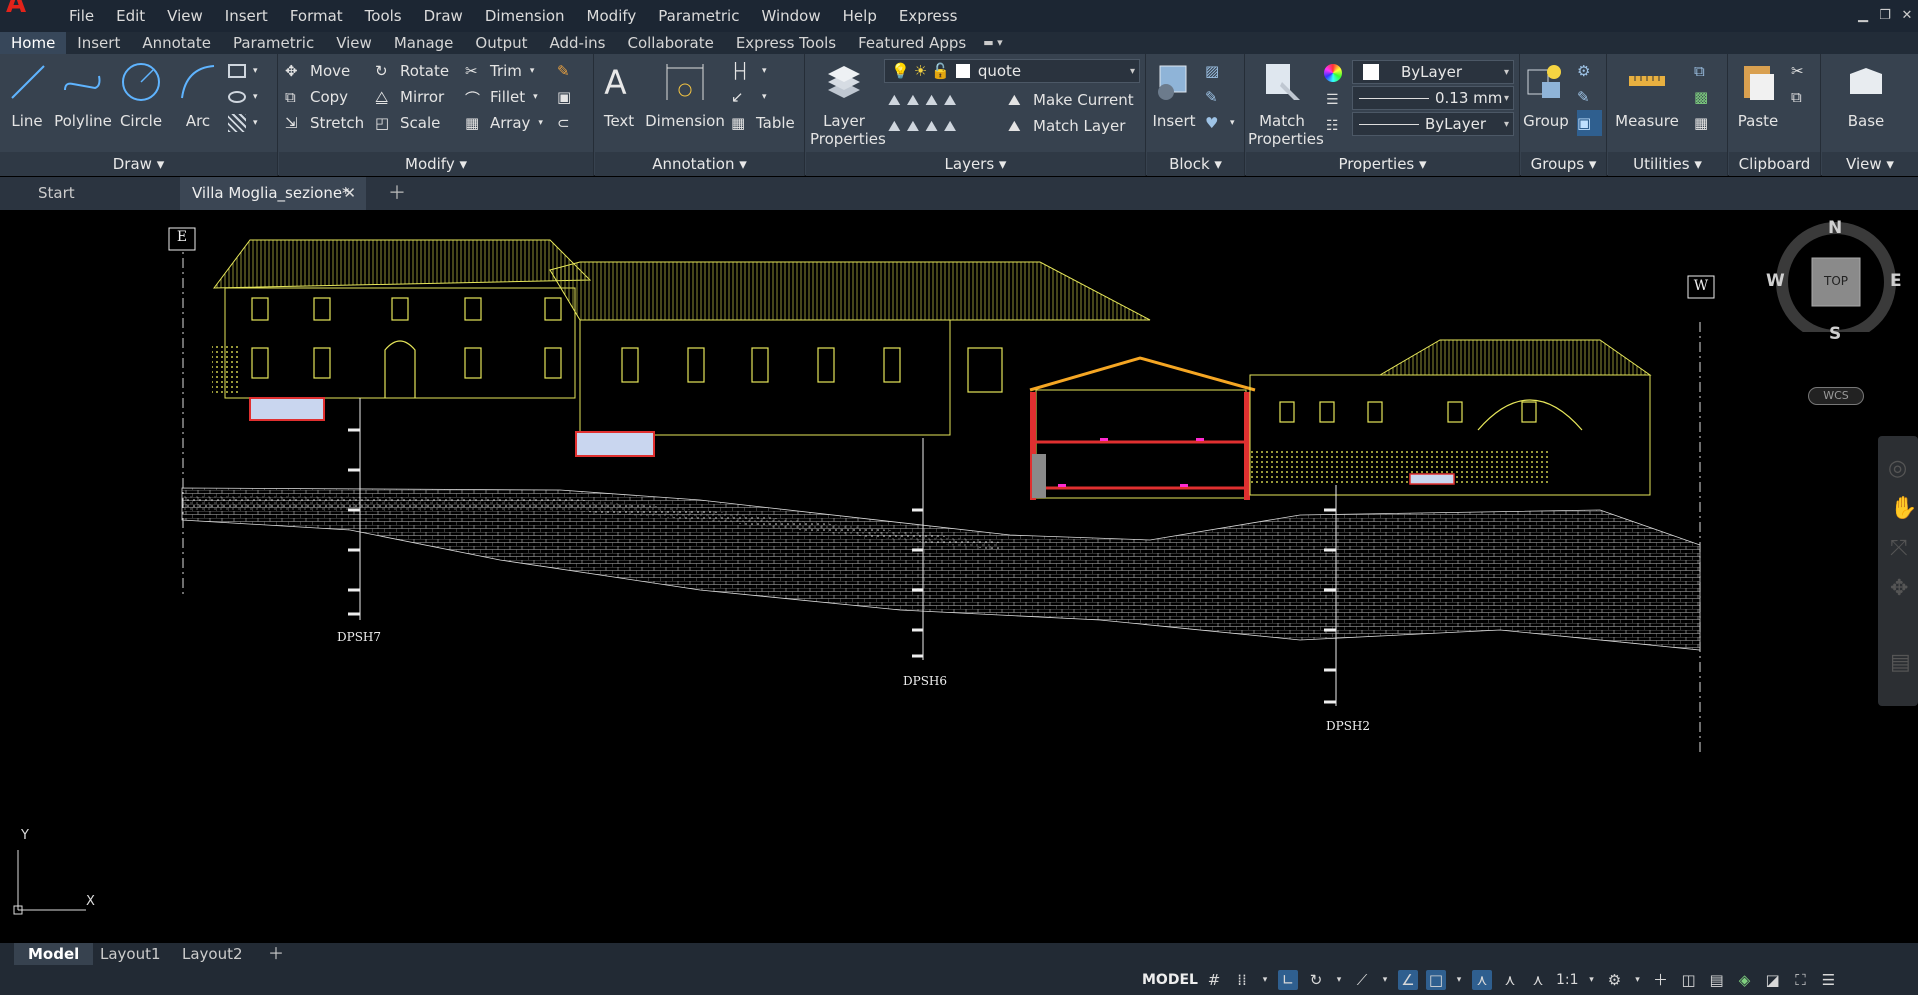 The width and height of the screenshot is (1918, 995). Describe the element at coordinates (501, 43) in the screenshot. I see `tab-output: Output` at that location.